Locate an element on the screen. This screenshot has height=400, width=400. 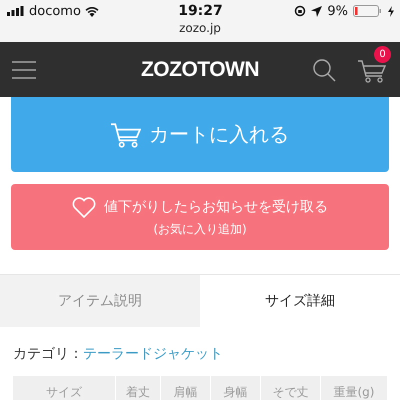
rotation-lock-icon is located at coordinates (300, 11).